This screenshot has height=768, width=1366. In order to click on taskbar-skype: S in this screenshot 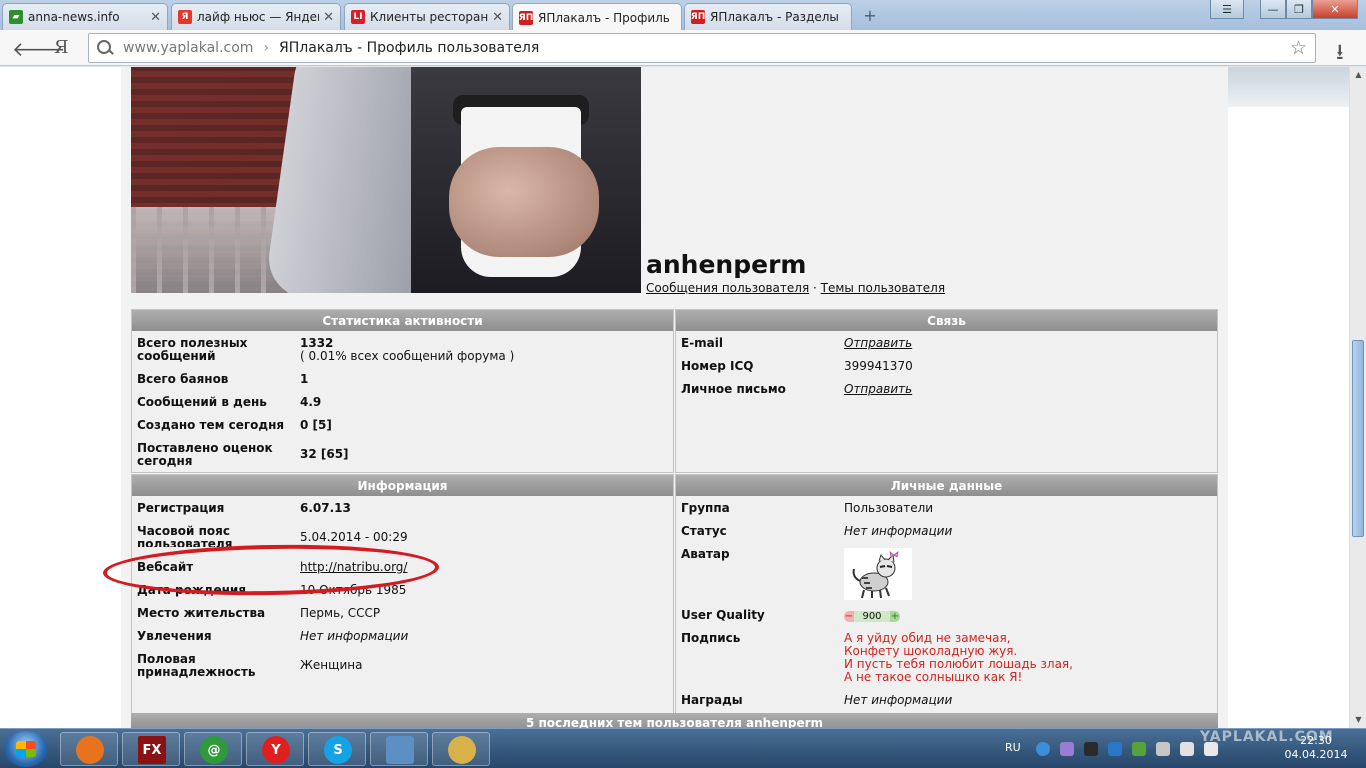, I will do `click(337, 749)`.